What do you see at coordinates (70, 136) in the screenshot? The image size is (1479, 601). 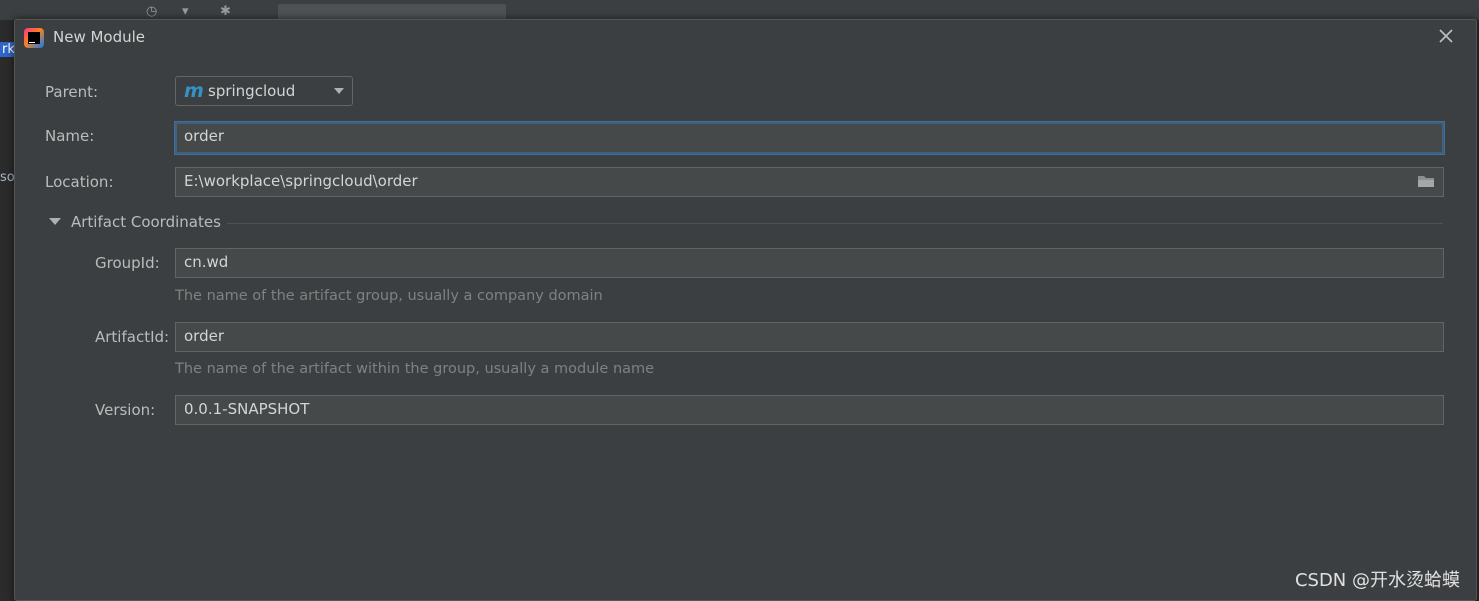 I see `name-label: Name:` at bounding box center [70, 136].